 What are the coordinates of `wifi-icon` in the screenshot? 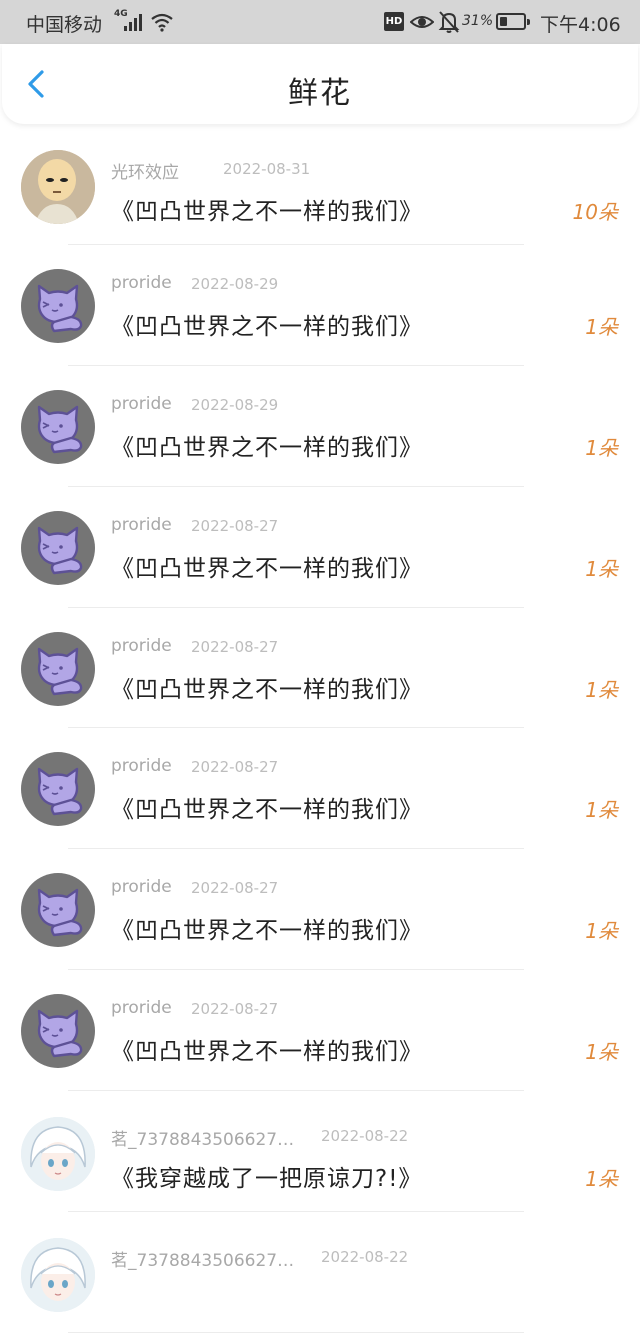 It's located at (162, 22).